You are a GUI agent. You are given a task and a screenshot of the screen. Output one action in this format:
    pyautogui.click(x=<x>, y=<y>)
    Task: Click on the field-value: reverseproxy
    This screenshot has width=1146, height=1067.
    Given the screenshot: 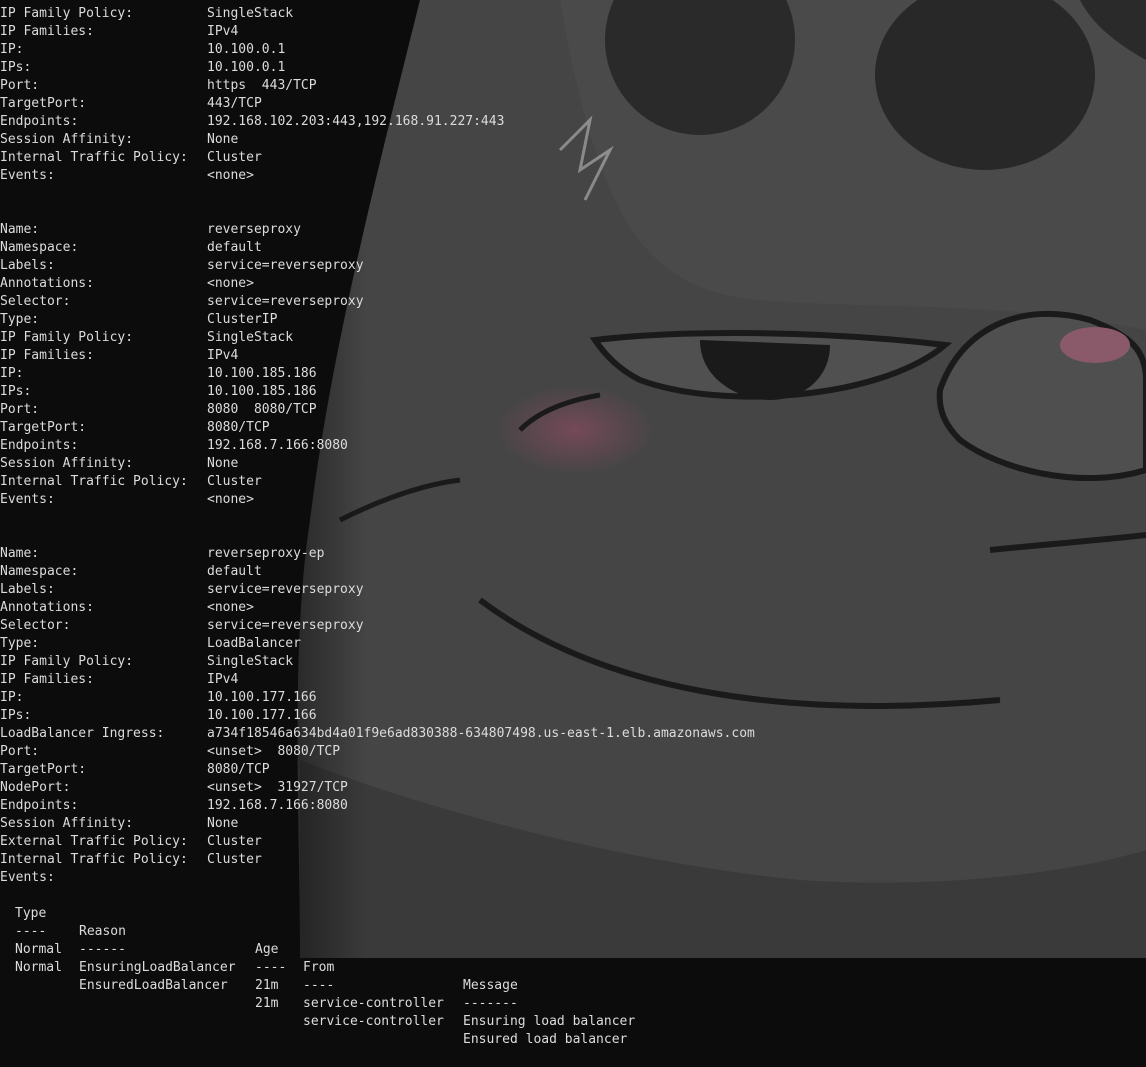 What is the action you would take?
    pyautogui.click(x=254, y=229)
    